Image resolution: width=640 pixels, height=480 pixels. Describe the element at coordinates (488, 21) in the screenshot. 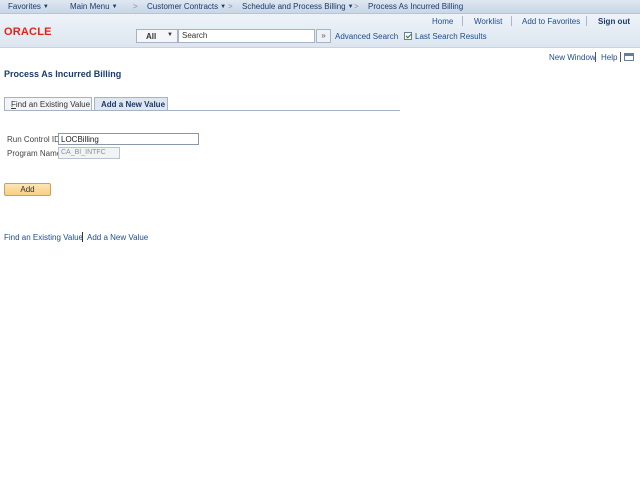

I see `worklist-link: Worklist` at that location.